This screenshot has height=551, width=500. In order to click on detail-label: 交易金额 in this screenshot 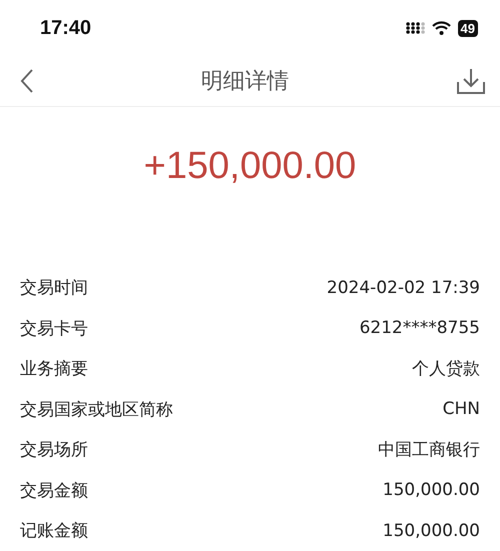, I will do `click(54, 491)`.